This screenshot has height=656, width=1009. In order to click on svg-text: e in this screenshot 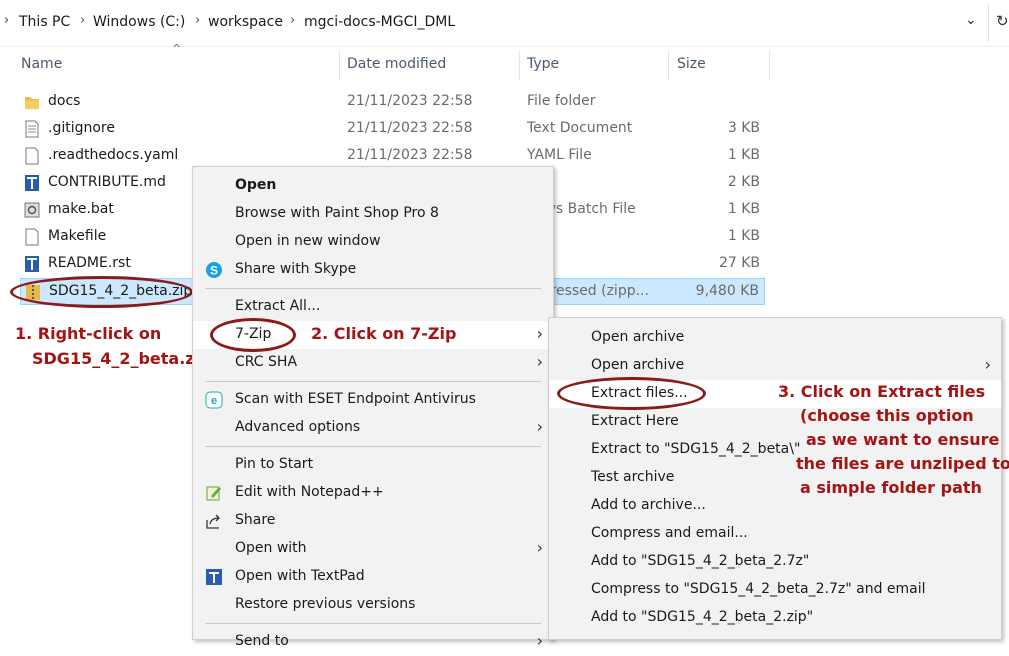, I will do `click(214, 401)`.